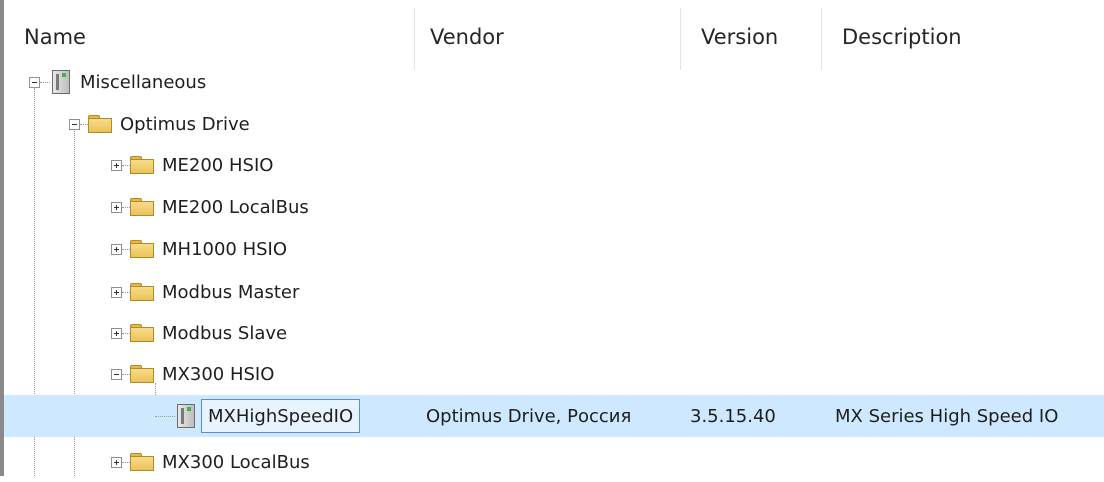 The width and height of the screenshot is (1104, 482). Describe the element at coordinates (733, 416) in the screenshot. I see `version-cell: 3.5.15.40` at that location.